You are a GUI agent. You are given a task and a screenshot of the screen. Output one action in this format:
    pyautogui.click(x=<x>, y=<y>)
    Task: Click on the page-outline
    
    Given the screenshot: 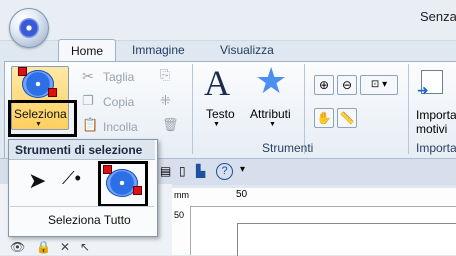 What is the action you would take?
    pyautogui.click(x=346, y=239)
    